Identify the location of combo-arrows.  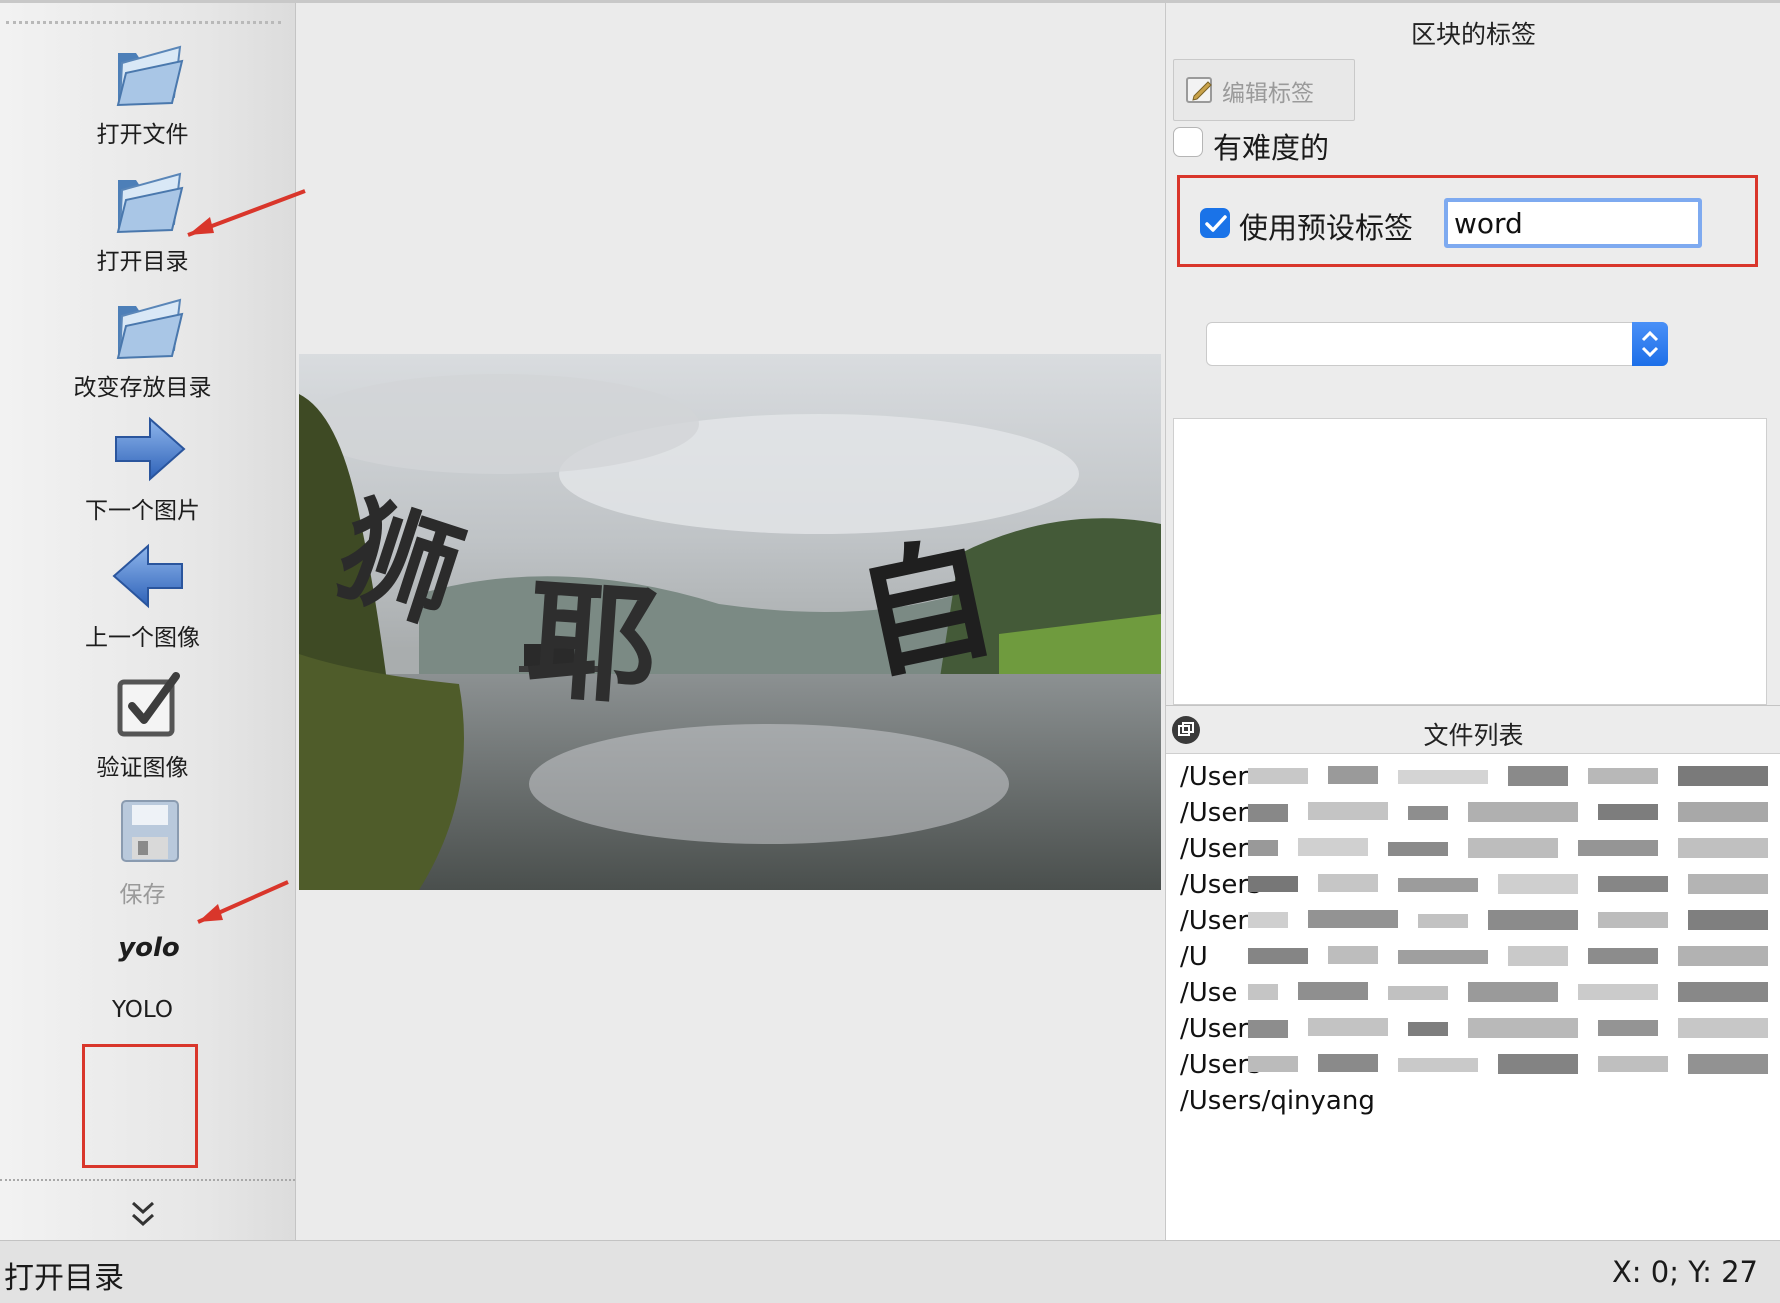
(1650, 344).